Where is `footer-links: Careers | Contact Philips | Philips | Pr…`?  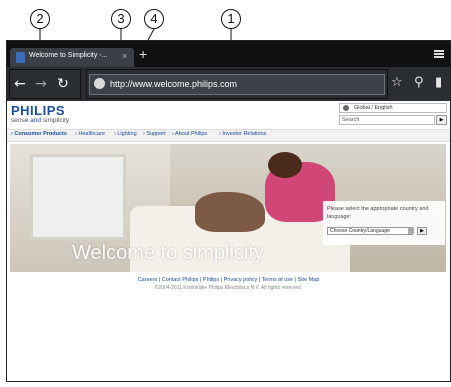
footer-links: Careers | Contact Philips | Philips | Pr… is located at coordinates (228, 280).